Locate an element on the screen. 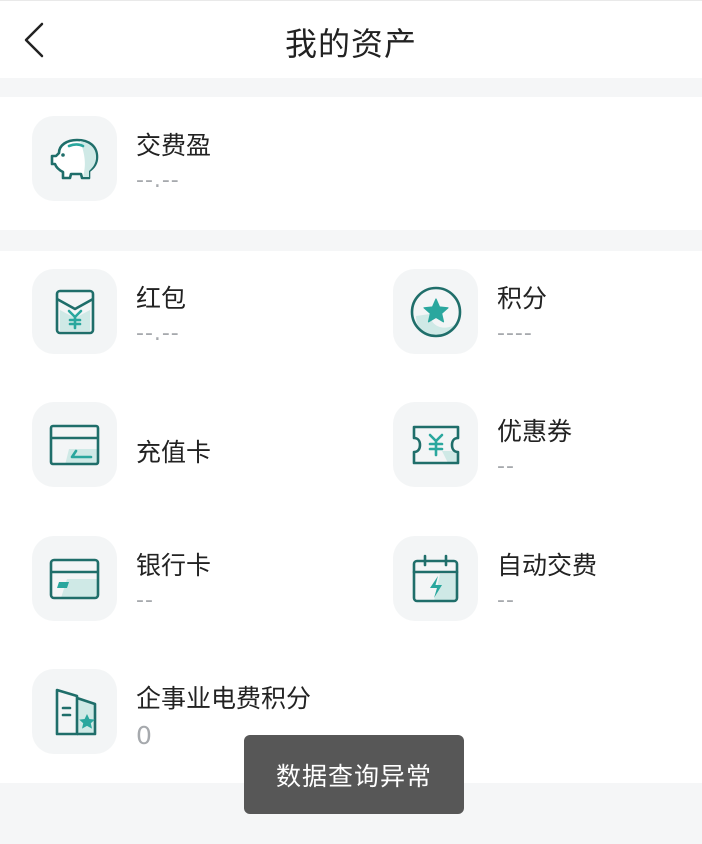 This screenshot has height=844, width=702. auto-pay-item: 自动交费 -- is located at coordinates (543, 578).